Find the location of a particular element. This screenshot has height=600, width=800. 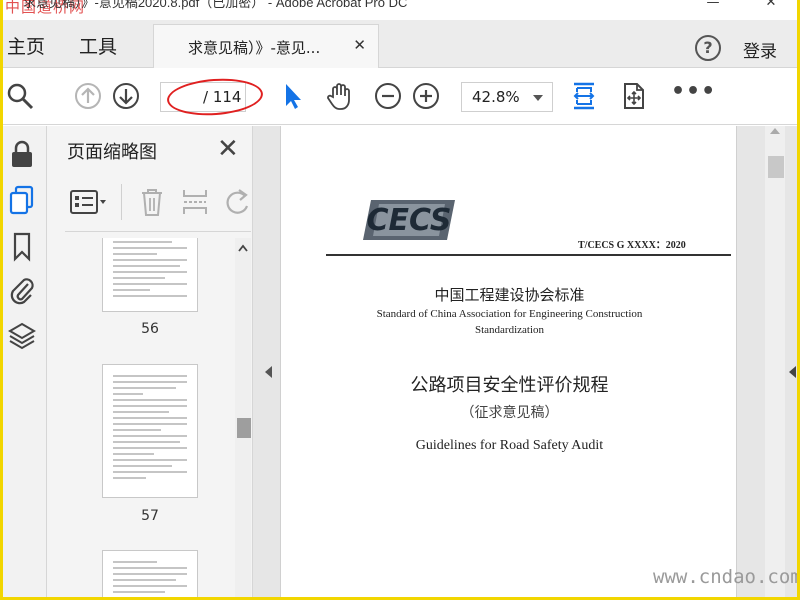

document-scrollbar is located at coordinates (775, 361).